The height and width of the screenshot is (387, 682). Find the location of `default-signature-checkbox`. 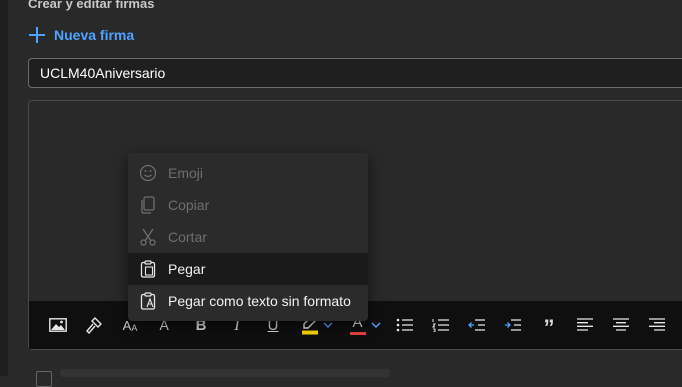

default-signature-checkbox is located at coordinates (44, 379).